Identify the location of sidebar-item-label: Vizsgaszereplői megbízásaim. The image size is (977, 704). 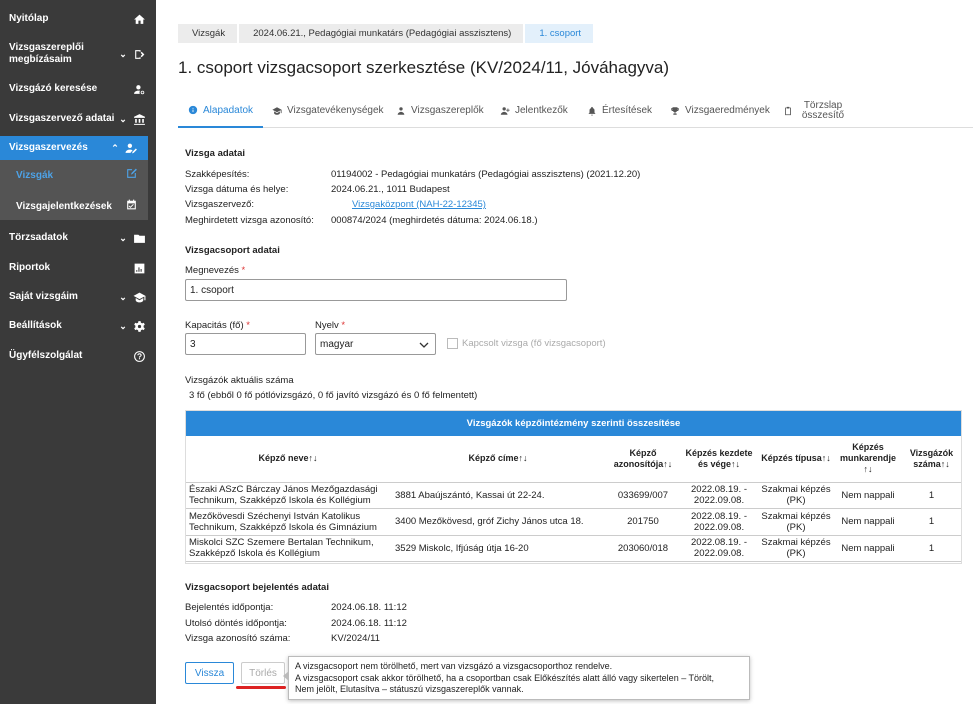
(46, 53).